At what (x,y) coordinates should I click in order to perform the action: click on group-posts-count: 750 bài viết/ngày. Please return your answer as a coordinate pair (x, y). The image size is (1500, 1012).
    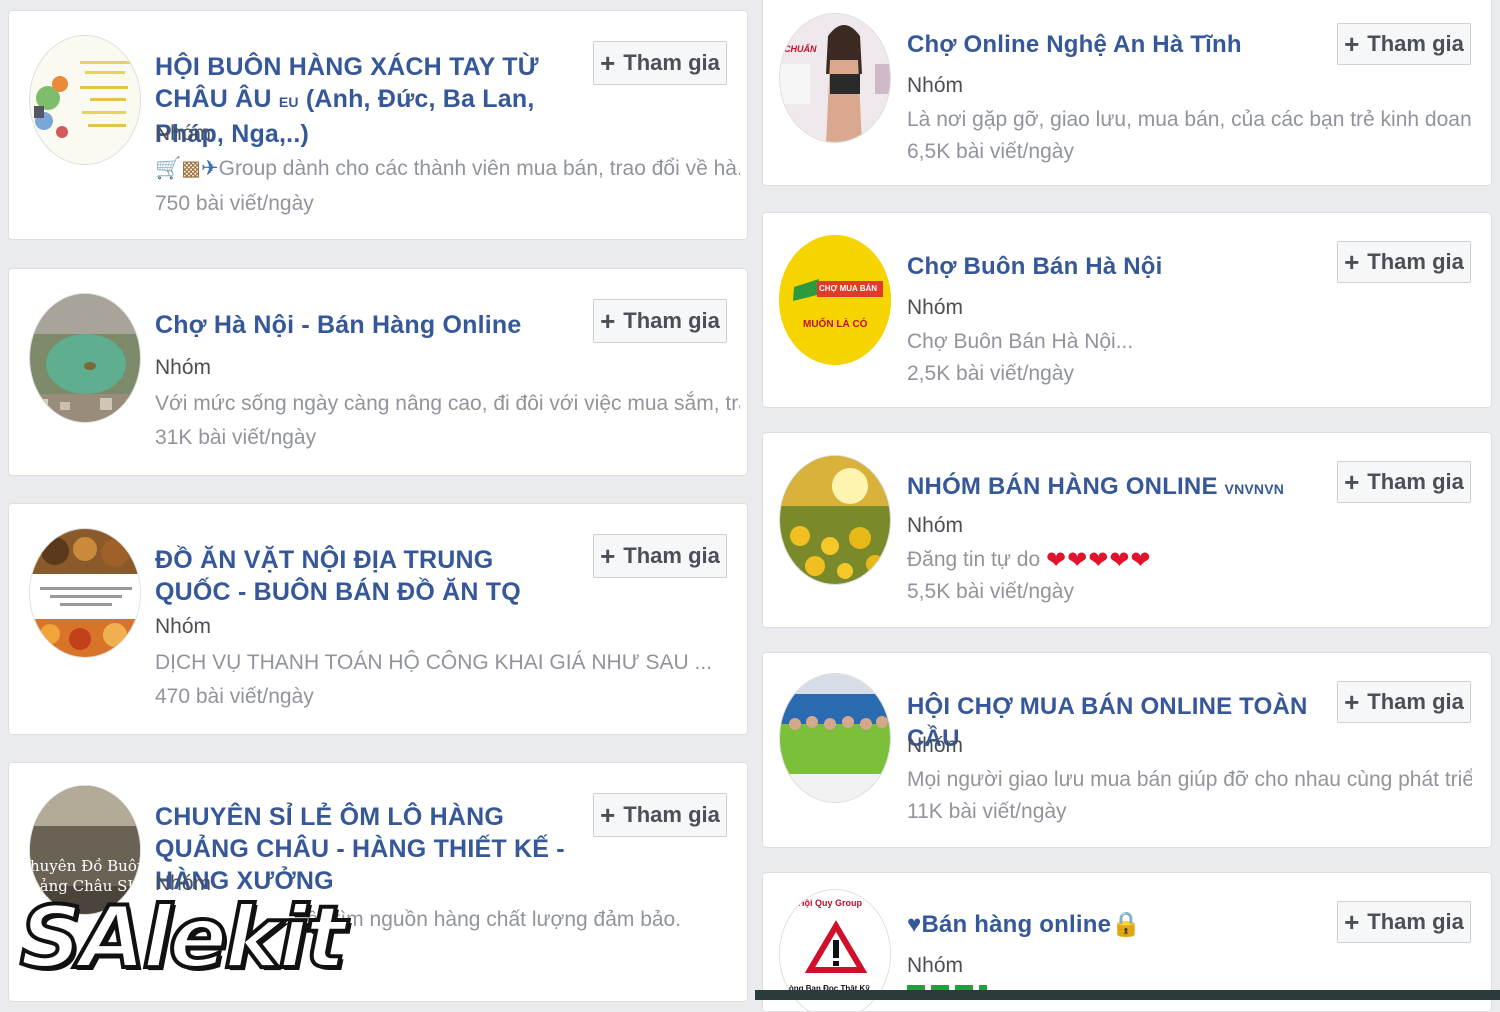
    Looking at the image, I should click on (234, 203).